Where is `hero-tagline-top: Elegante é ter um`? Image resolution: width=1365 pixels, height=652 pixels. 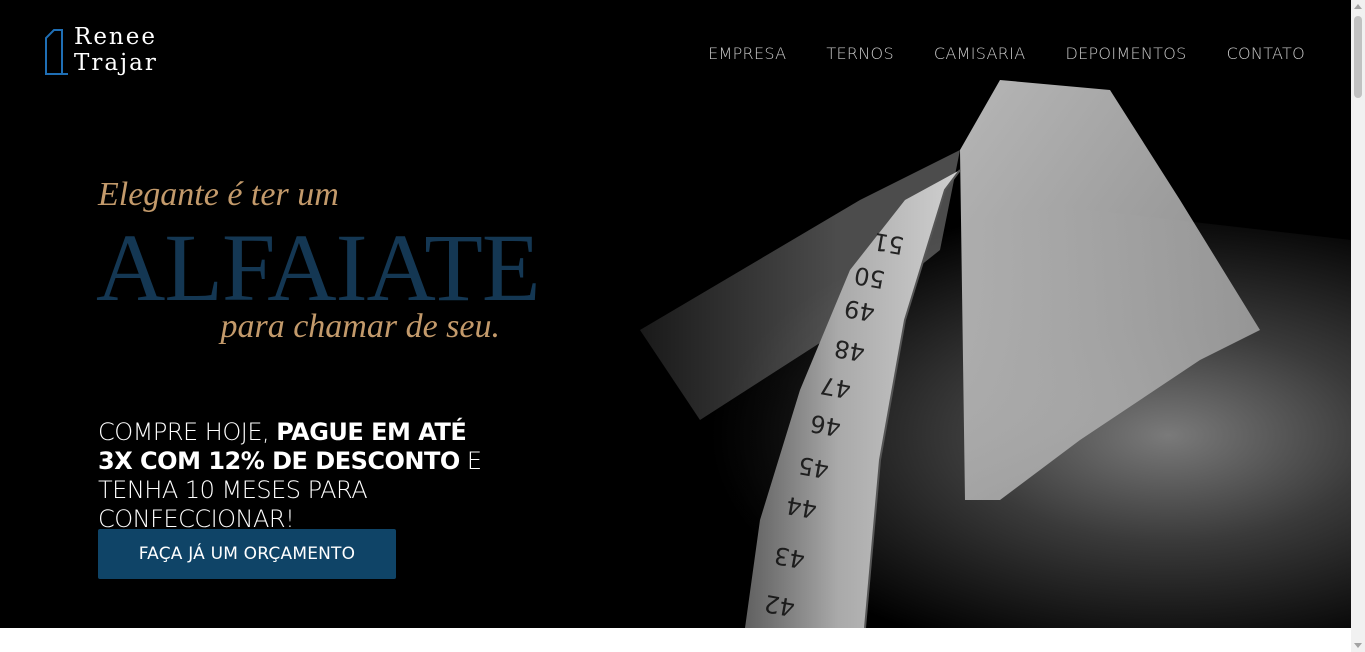
hero-tagline-top: Elegante é ter um is located at coordinates (218, 194).